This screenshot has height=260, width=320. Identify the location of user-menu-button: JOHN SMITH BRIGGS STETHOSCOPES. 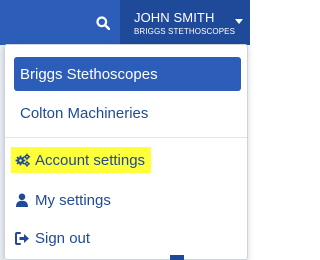
(185, 22).